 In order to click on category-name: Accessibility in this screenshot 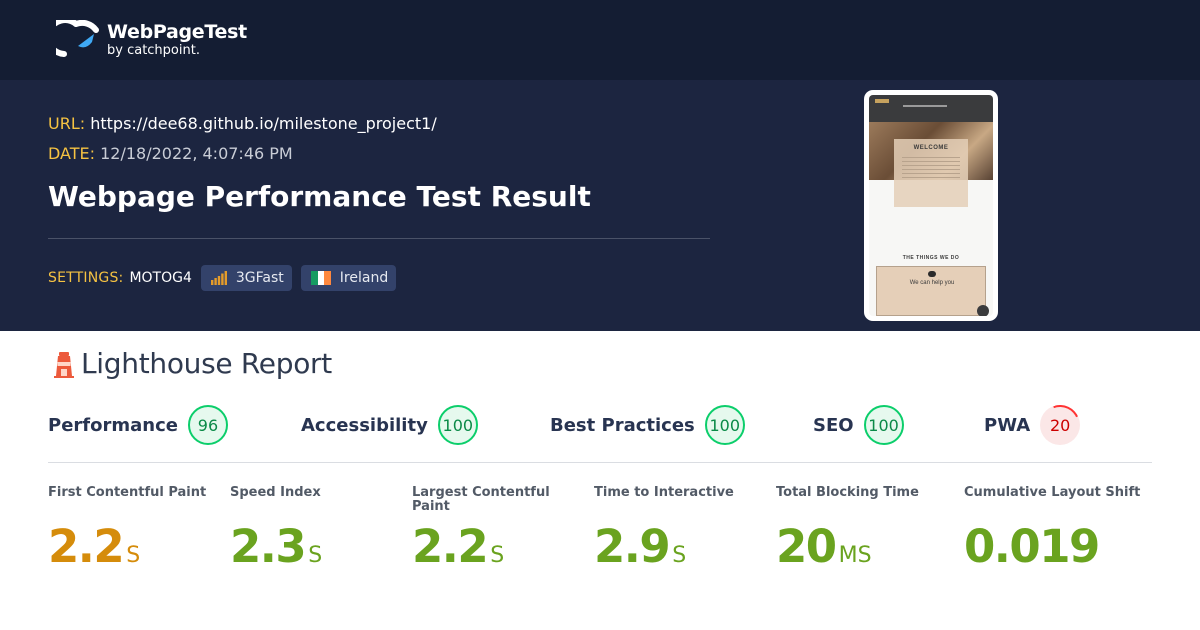, I will do `click(364, 425)`.